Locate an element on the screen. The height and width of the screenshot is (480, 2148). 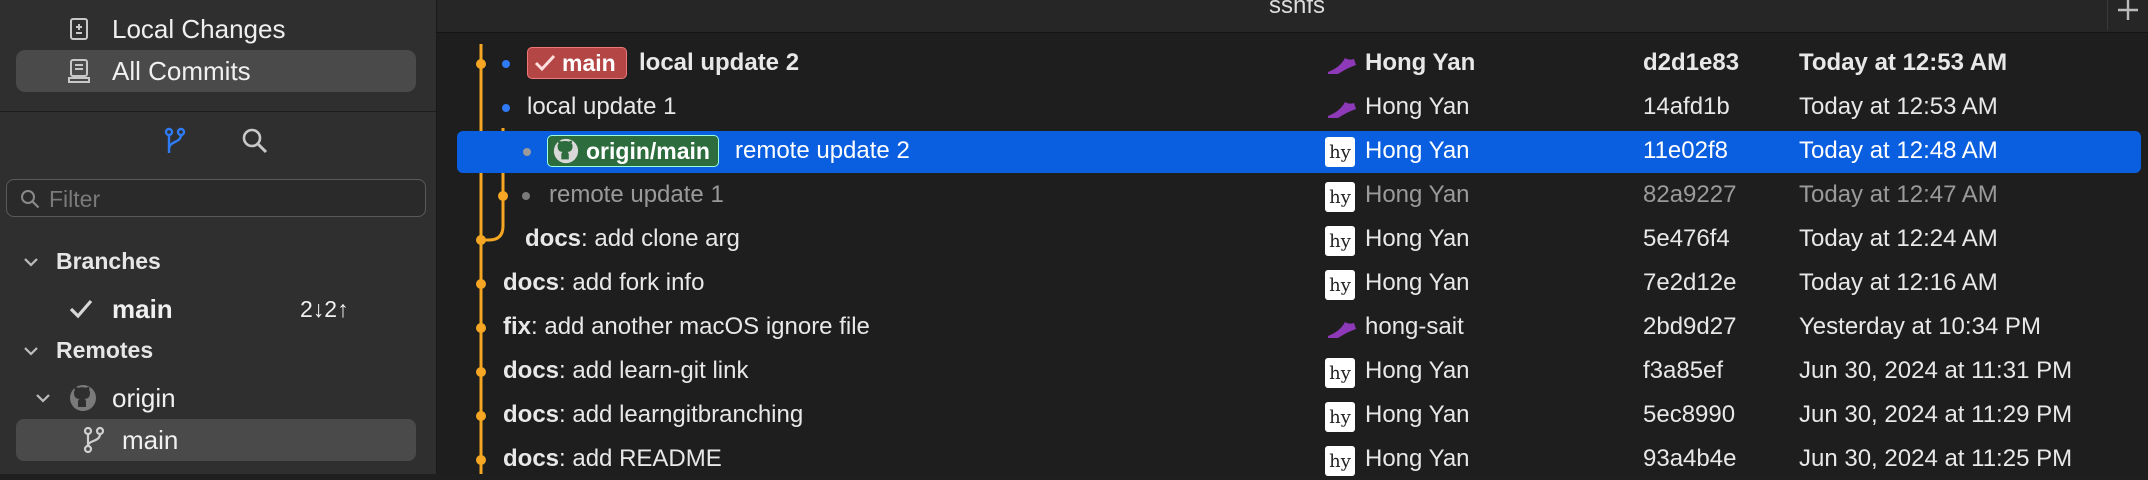
commit-date: Jun 30, 2024 at 11:31 PM is located at coordinates (1936, 370).